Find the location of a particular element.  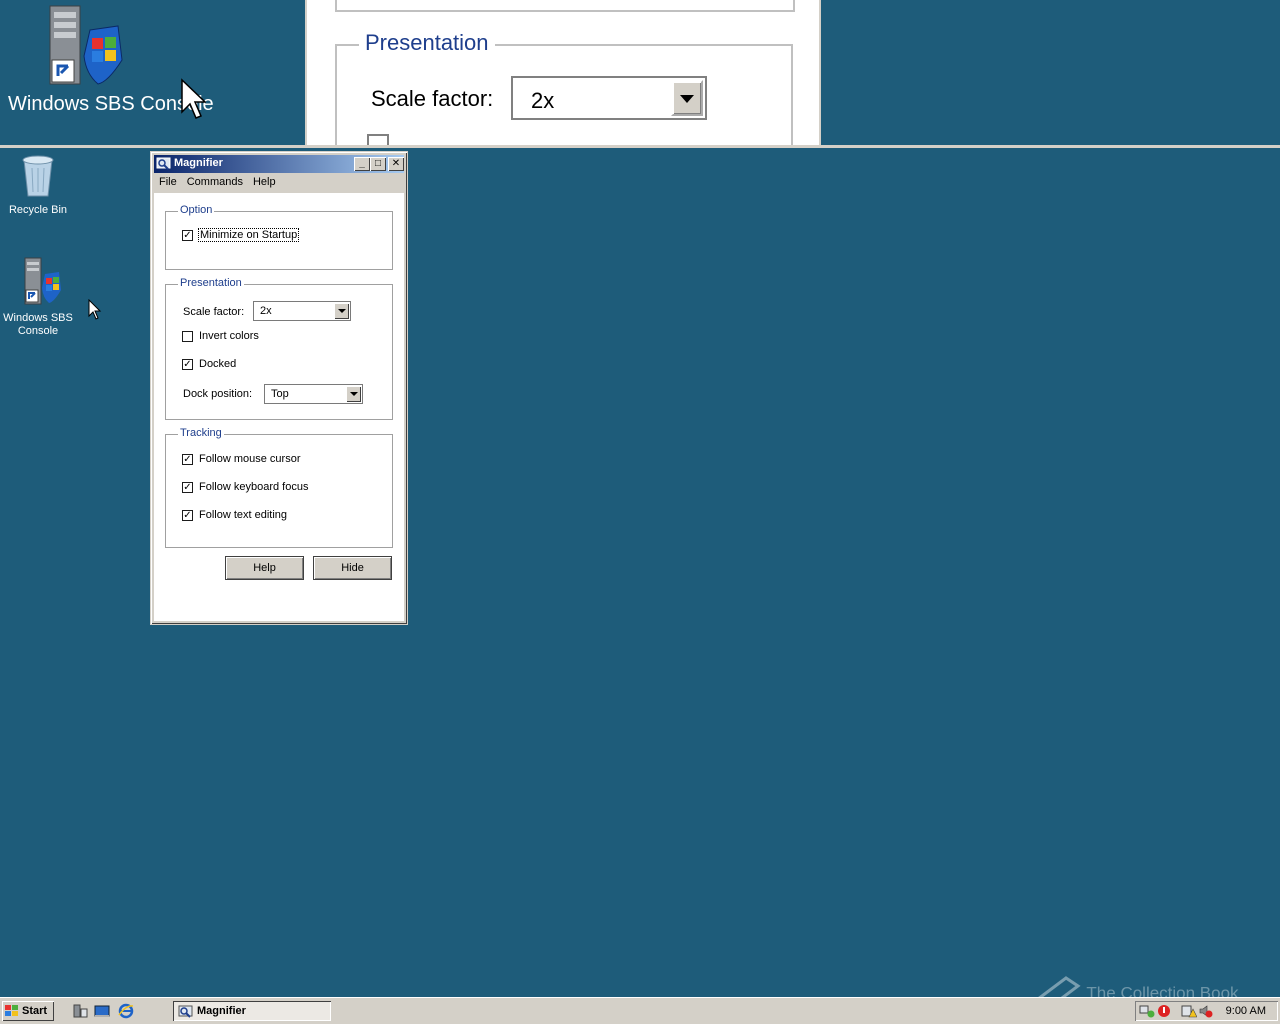

windows-logo-icon is located at coordinates (11, 1010).